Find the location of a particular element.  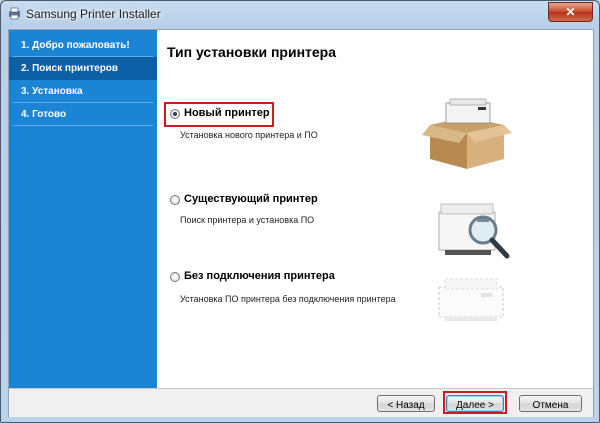

option-no-connection: Без подключения принтера is located at coordinates (250, 278).